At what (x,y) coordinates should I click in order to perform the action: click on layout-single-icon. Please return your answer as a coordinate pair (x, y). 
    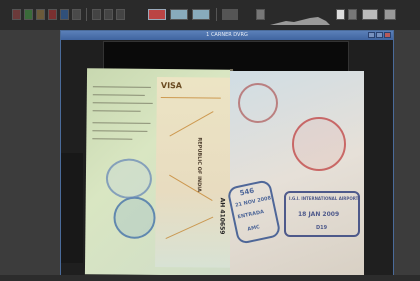
    Looking at the image, I should click on (157, 14).